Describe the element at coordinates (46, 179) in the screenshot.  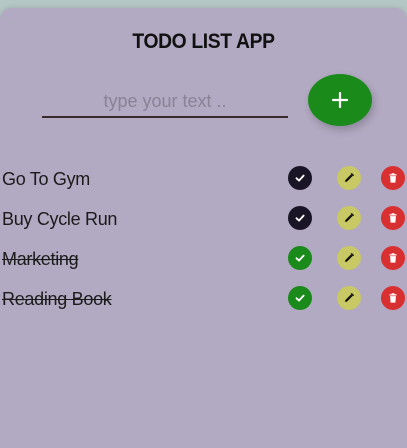
I see `todo-text: Go To Gym` at that location.